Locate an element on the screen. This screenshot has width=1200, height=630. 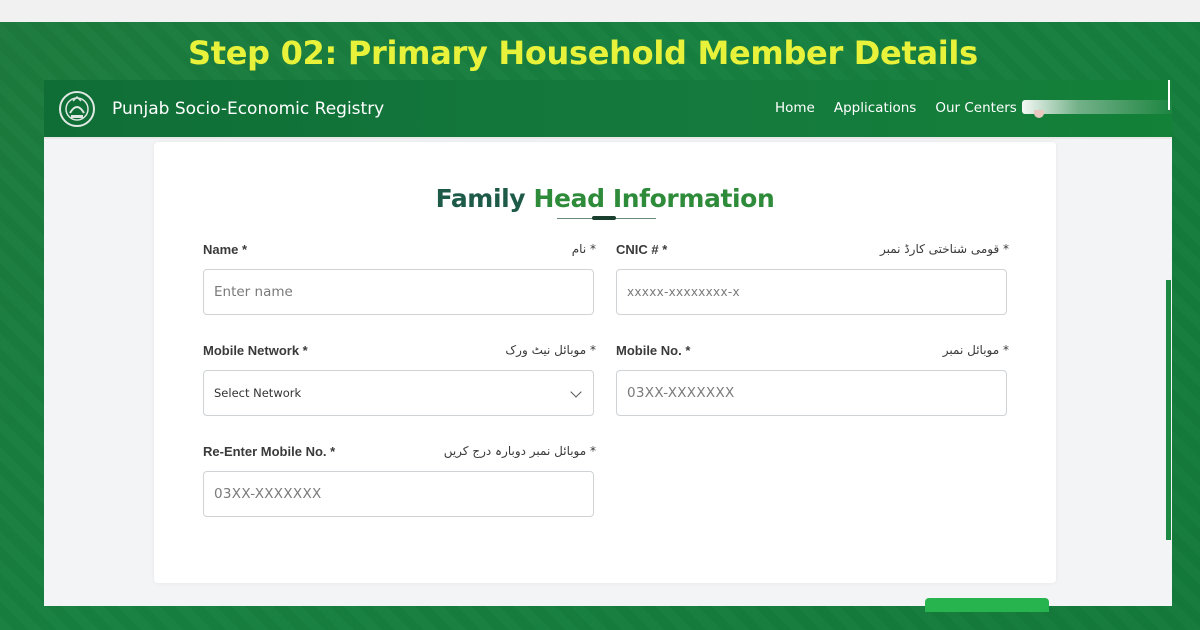
nav-highlight-streak is located at coordinates (1097, 107).